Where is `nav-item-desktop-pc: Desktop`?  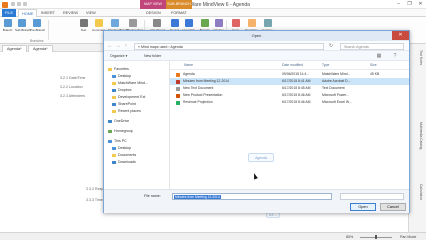
nav-item-desktop-pc: Desktop is located at coordinates (121, 148).